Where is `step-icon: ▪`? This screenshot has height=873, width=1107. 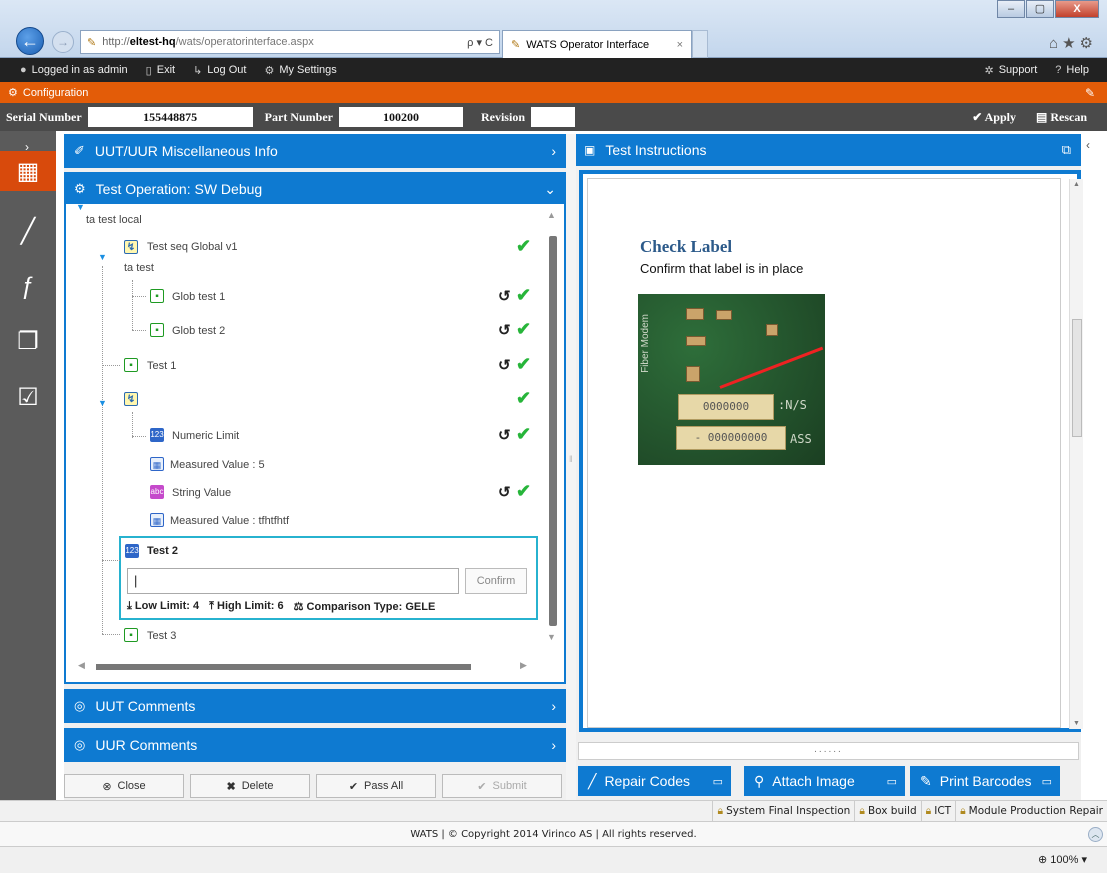
step-icon: ▪ is located at coordinates (131, 635).